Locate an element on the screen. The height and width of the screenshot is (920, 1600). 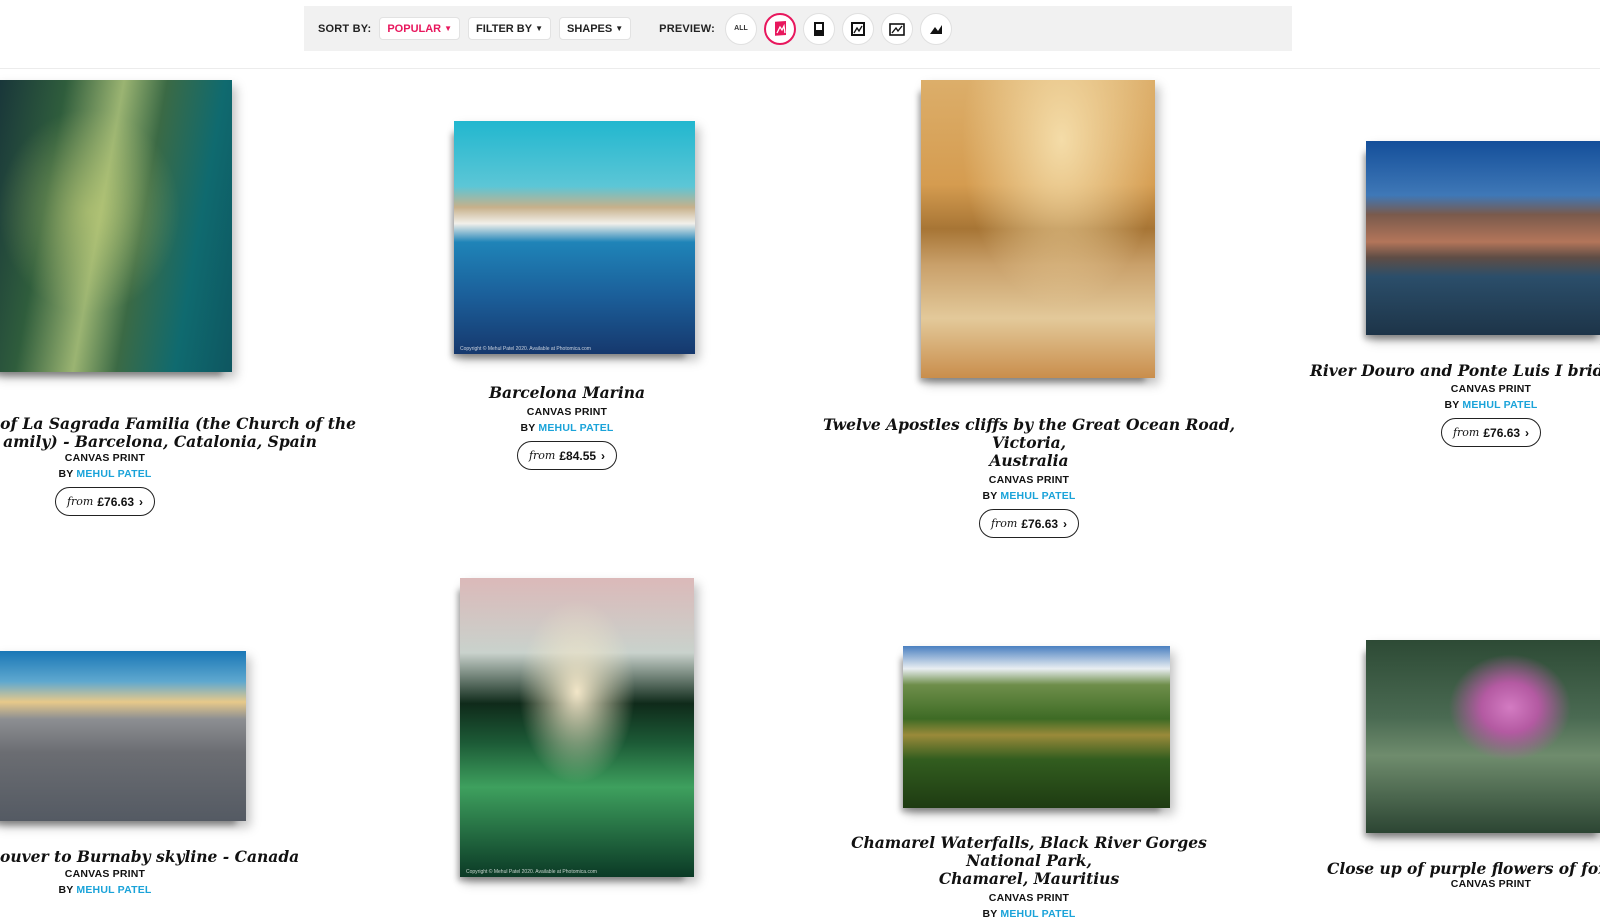
square-canvas-icon is located at coordinates (857, 28).